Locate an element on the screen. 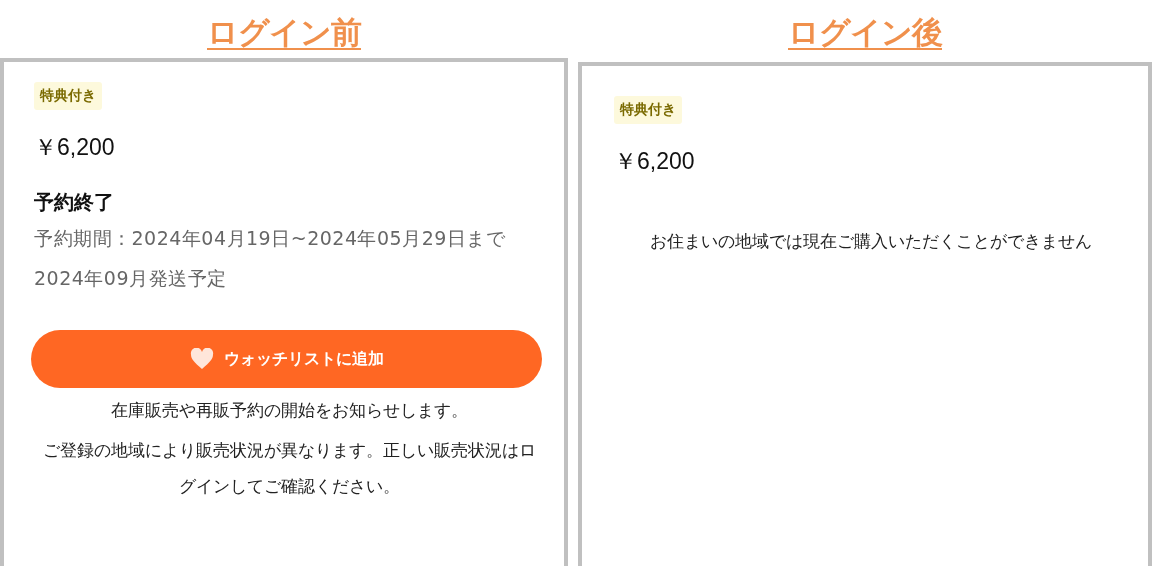 The width and height of the screenshot is (1154, 566). section-heading: ログイン前 is located at coordinates (284, 32).